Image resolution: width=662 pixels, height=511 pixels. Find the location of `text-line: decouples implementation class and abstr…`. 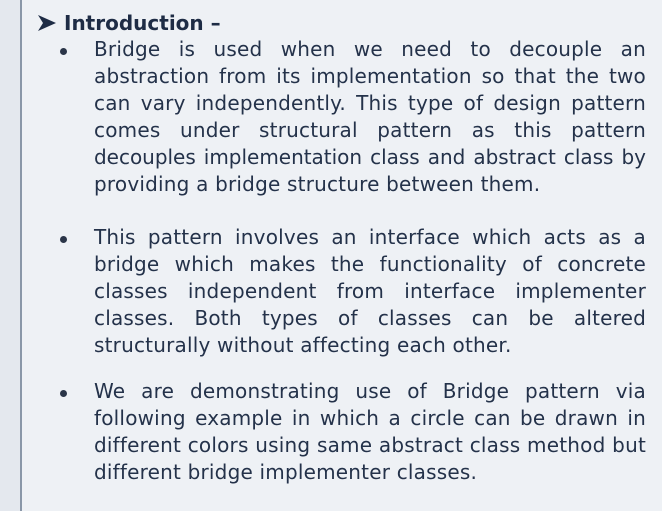

text-line: decouples implementation class and abstr… is located at coordinates (370, 157).